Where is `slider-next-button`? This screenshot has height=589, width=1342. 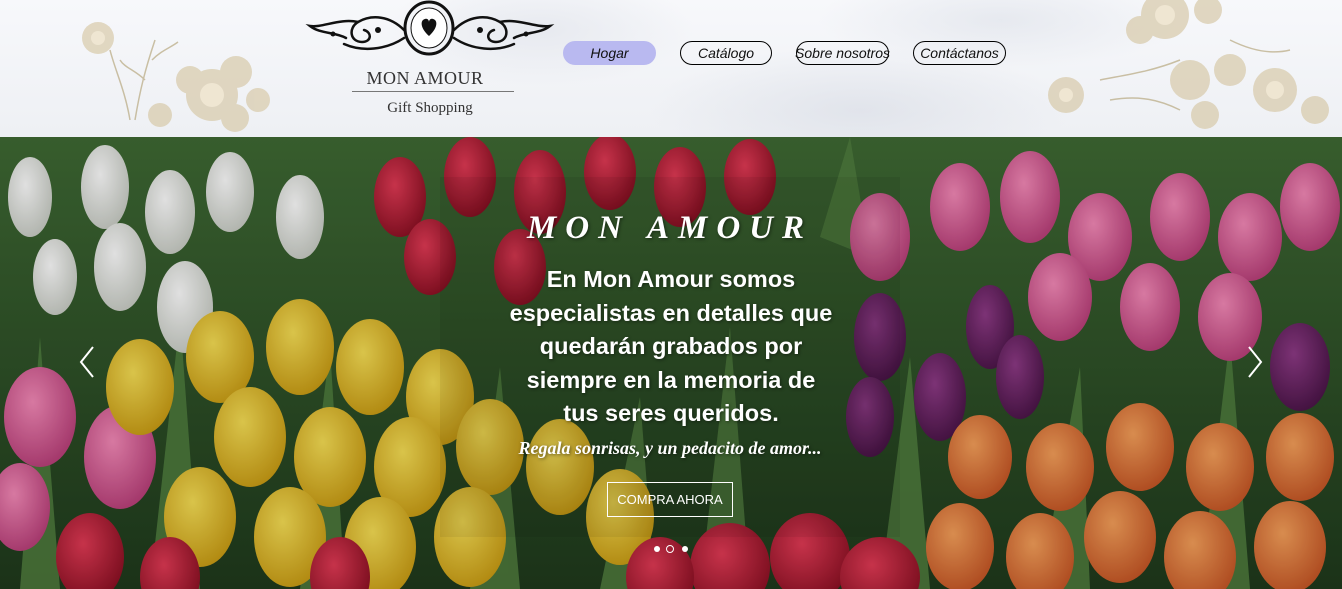 slider-next-button is located at coordinates (1255, 362).